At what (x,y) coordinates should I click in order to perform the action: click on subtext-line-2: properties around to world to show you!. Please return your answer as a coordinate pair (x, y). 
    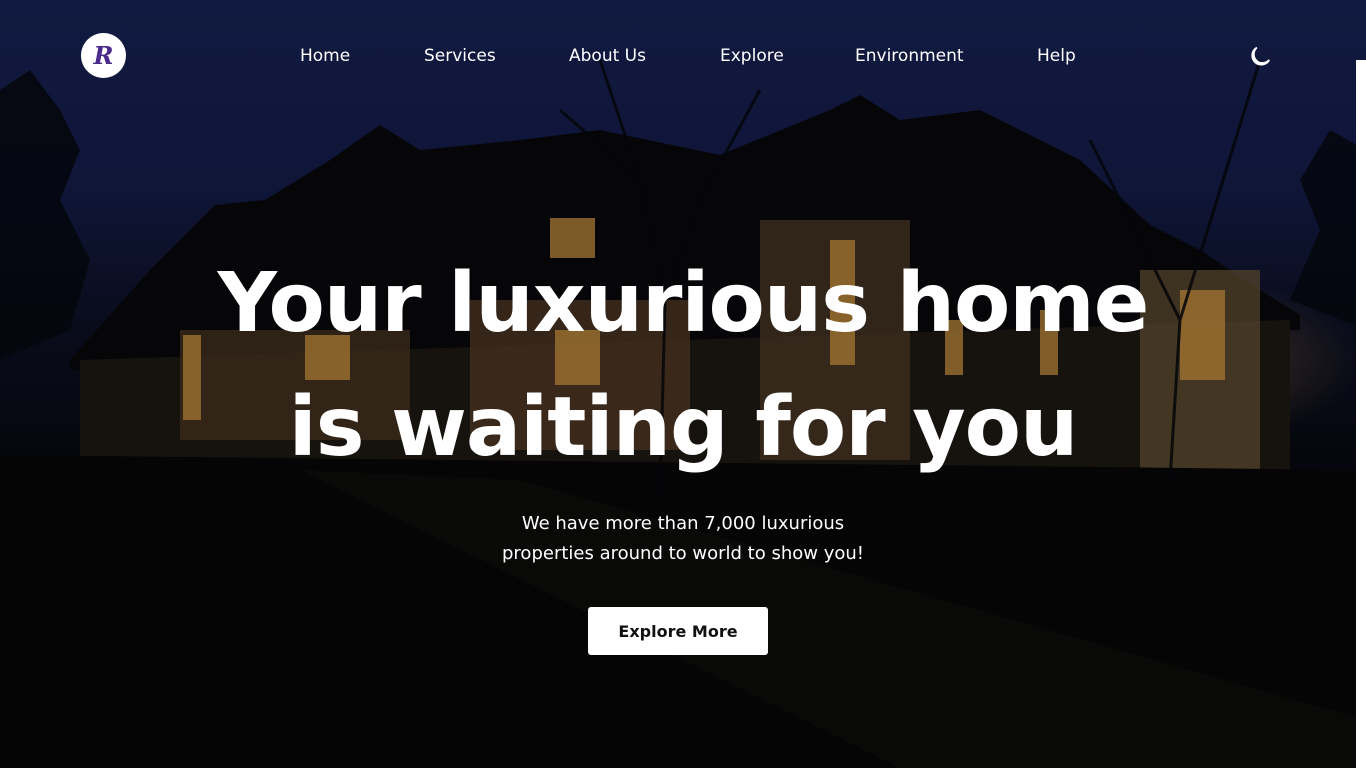
    Looking at the image, I should click on (683, 553).